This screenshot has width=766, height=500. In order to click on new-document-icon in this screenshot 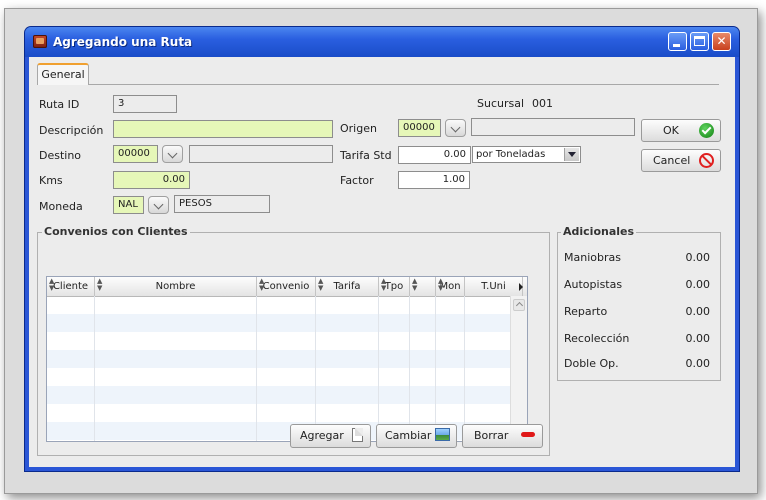, I will do `click(357, 435)`.